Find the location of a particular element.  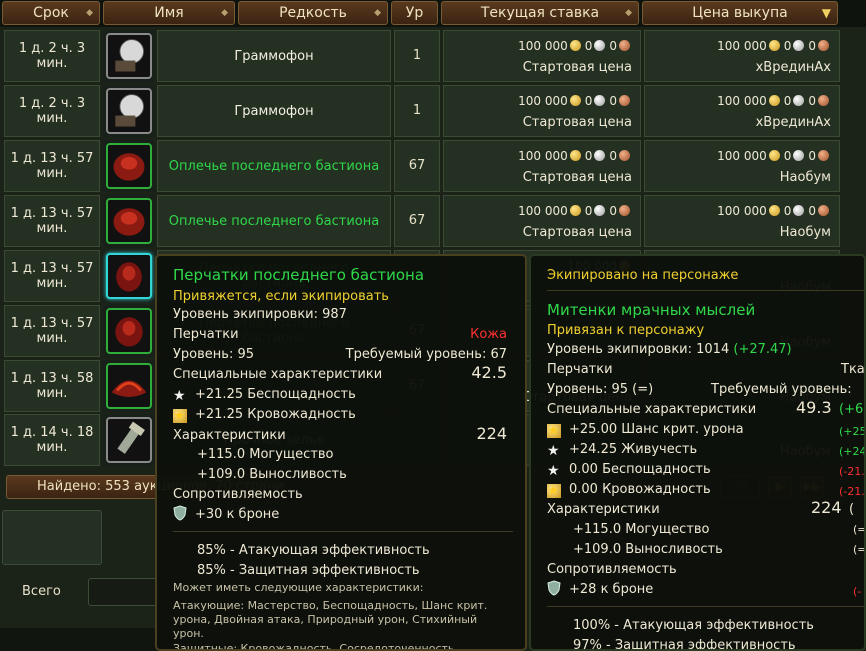

ilvl-text: Уровень экипировки: 1014 is located at coordinates (638, 349).